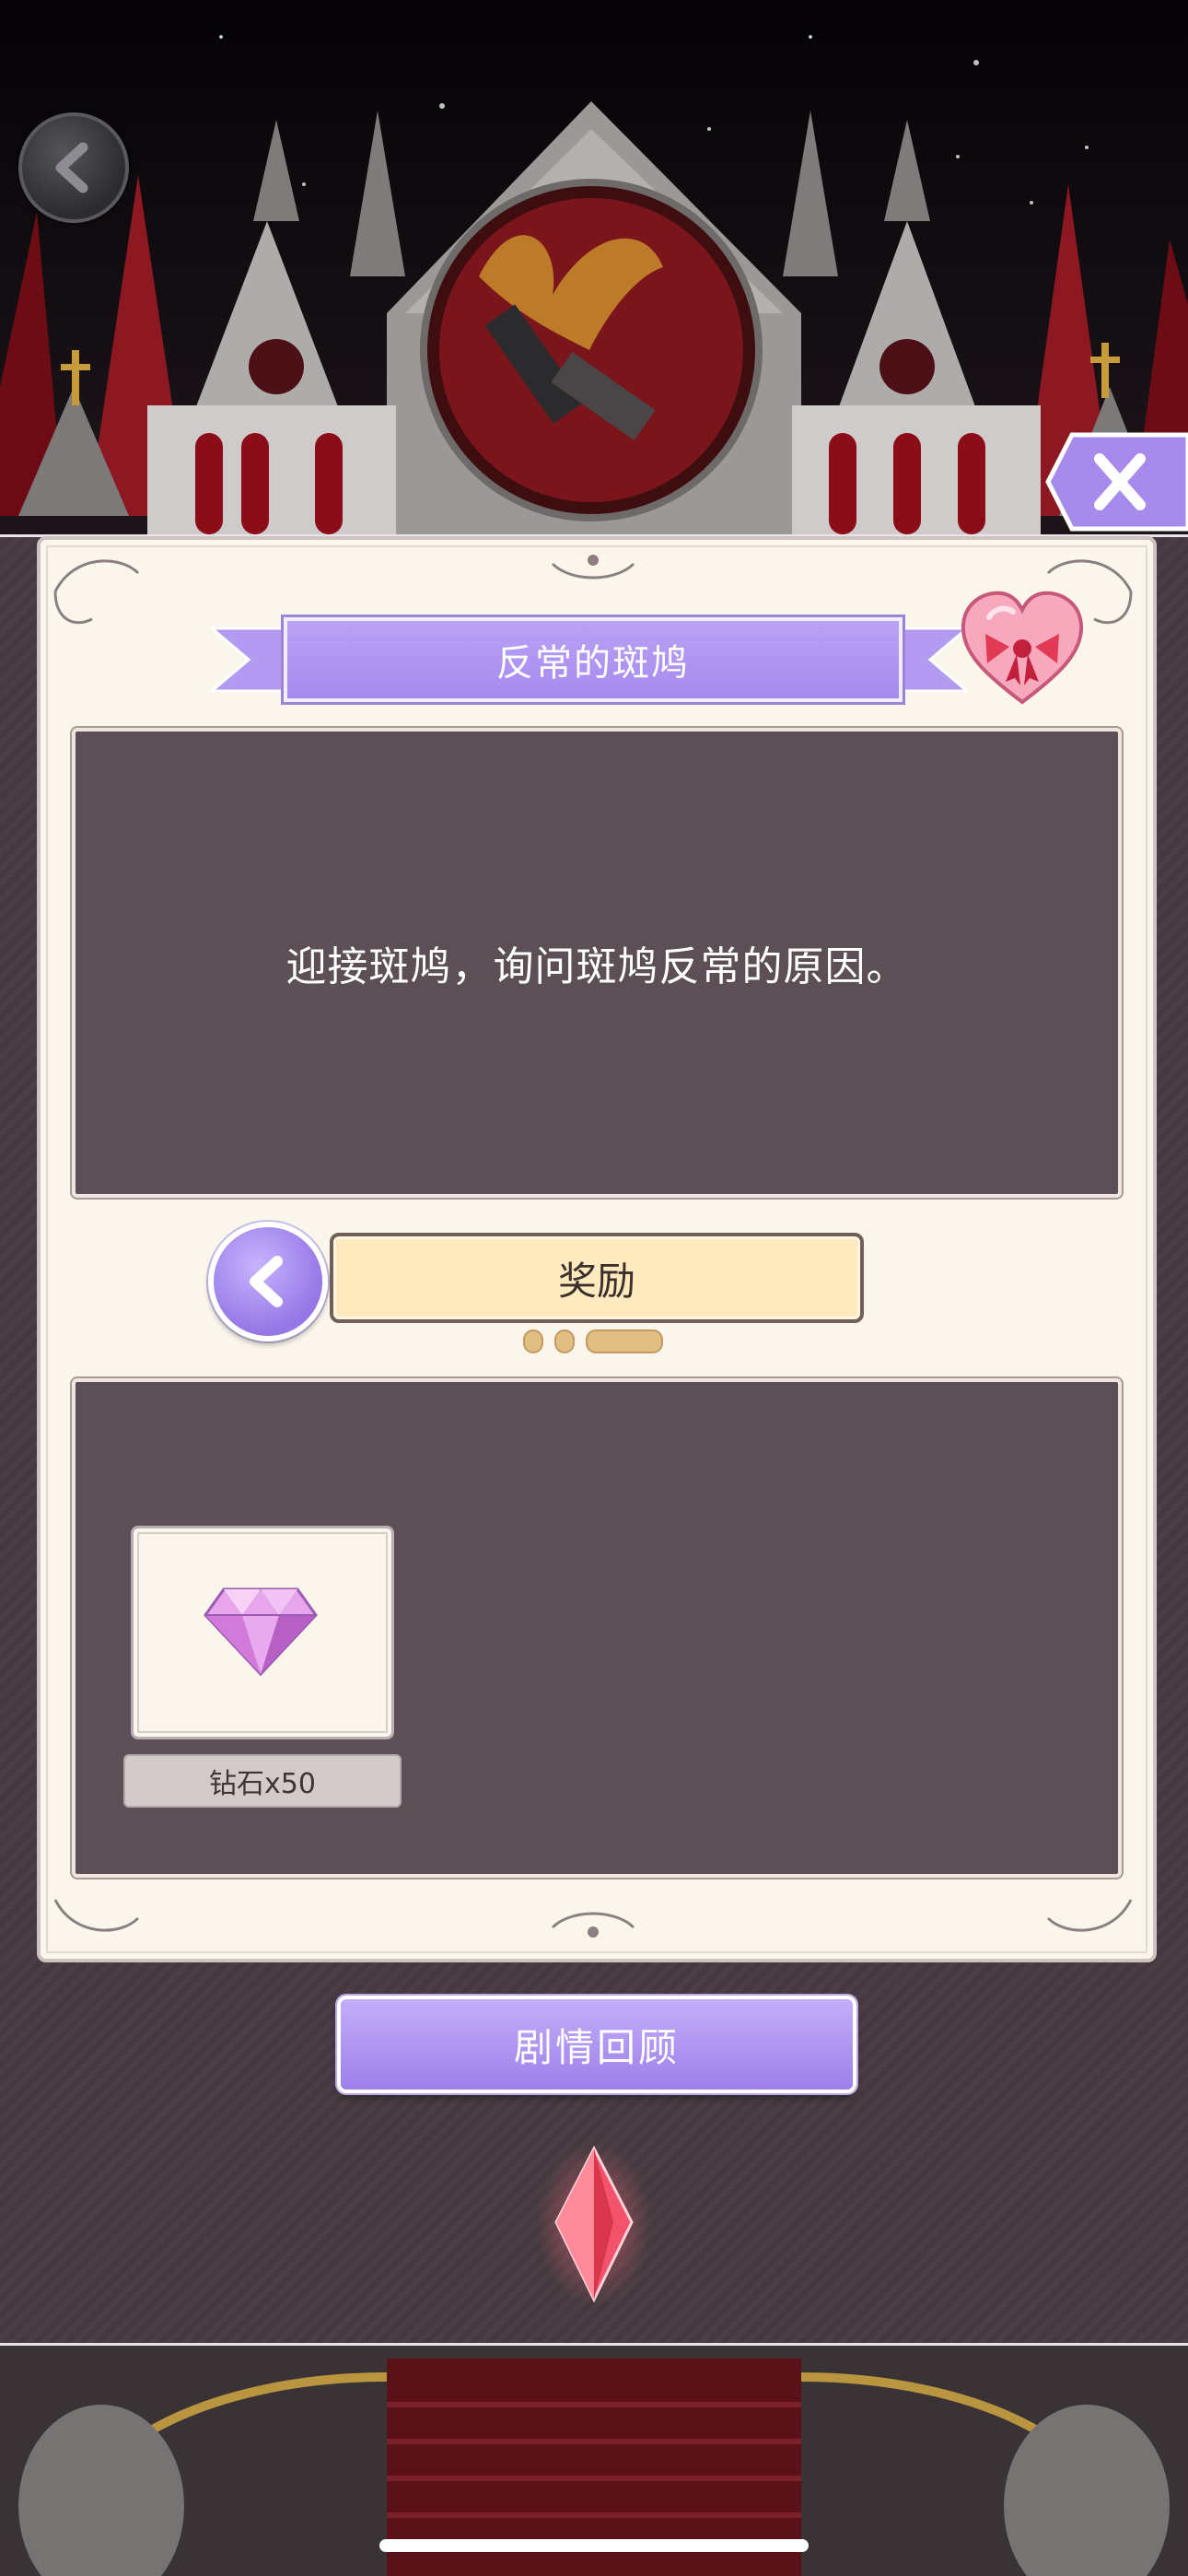  I want to click on reward-item-slot, so click(262, 1632).